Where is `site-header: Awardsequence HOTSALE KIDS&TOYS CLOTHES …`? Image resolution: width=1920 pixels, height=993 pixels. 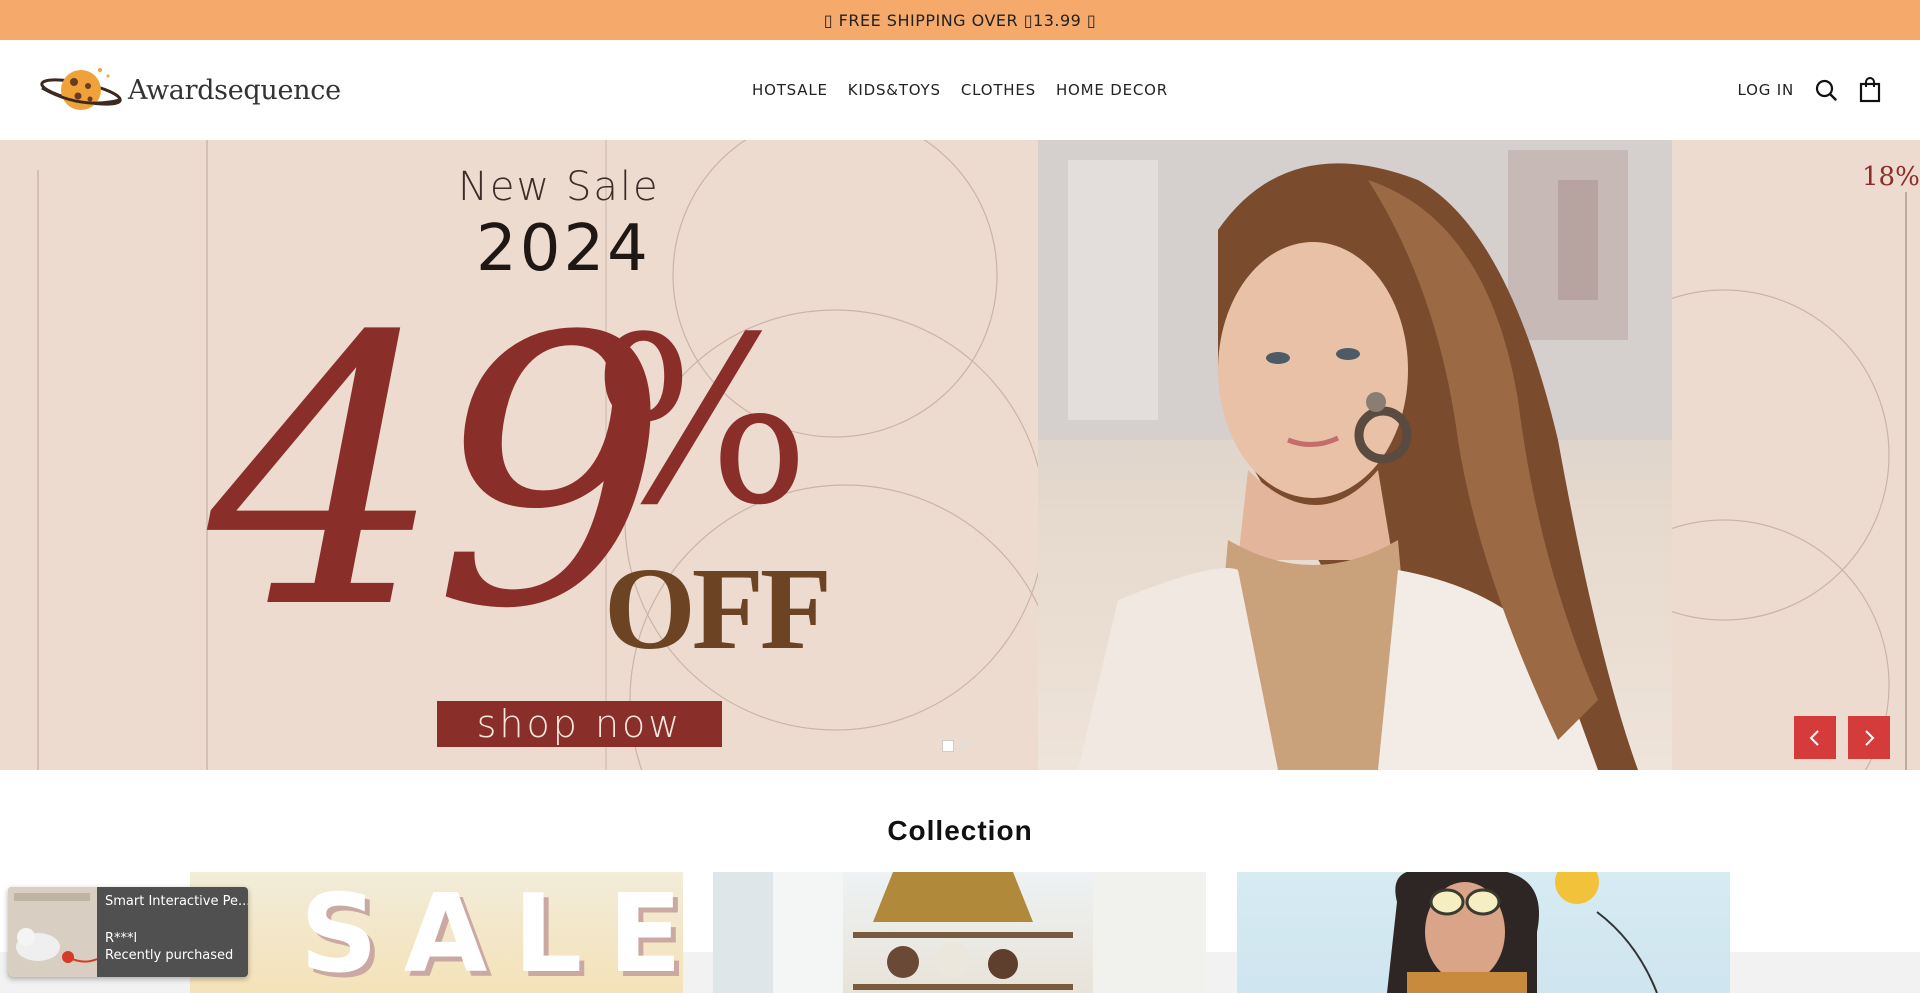
site-header: Awardsequence HOTSALE KIDS&TOYS CLOTHES … is located at coordinates (960, 90).